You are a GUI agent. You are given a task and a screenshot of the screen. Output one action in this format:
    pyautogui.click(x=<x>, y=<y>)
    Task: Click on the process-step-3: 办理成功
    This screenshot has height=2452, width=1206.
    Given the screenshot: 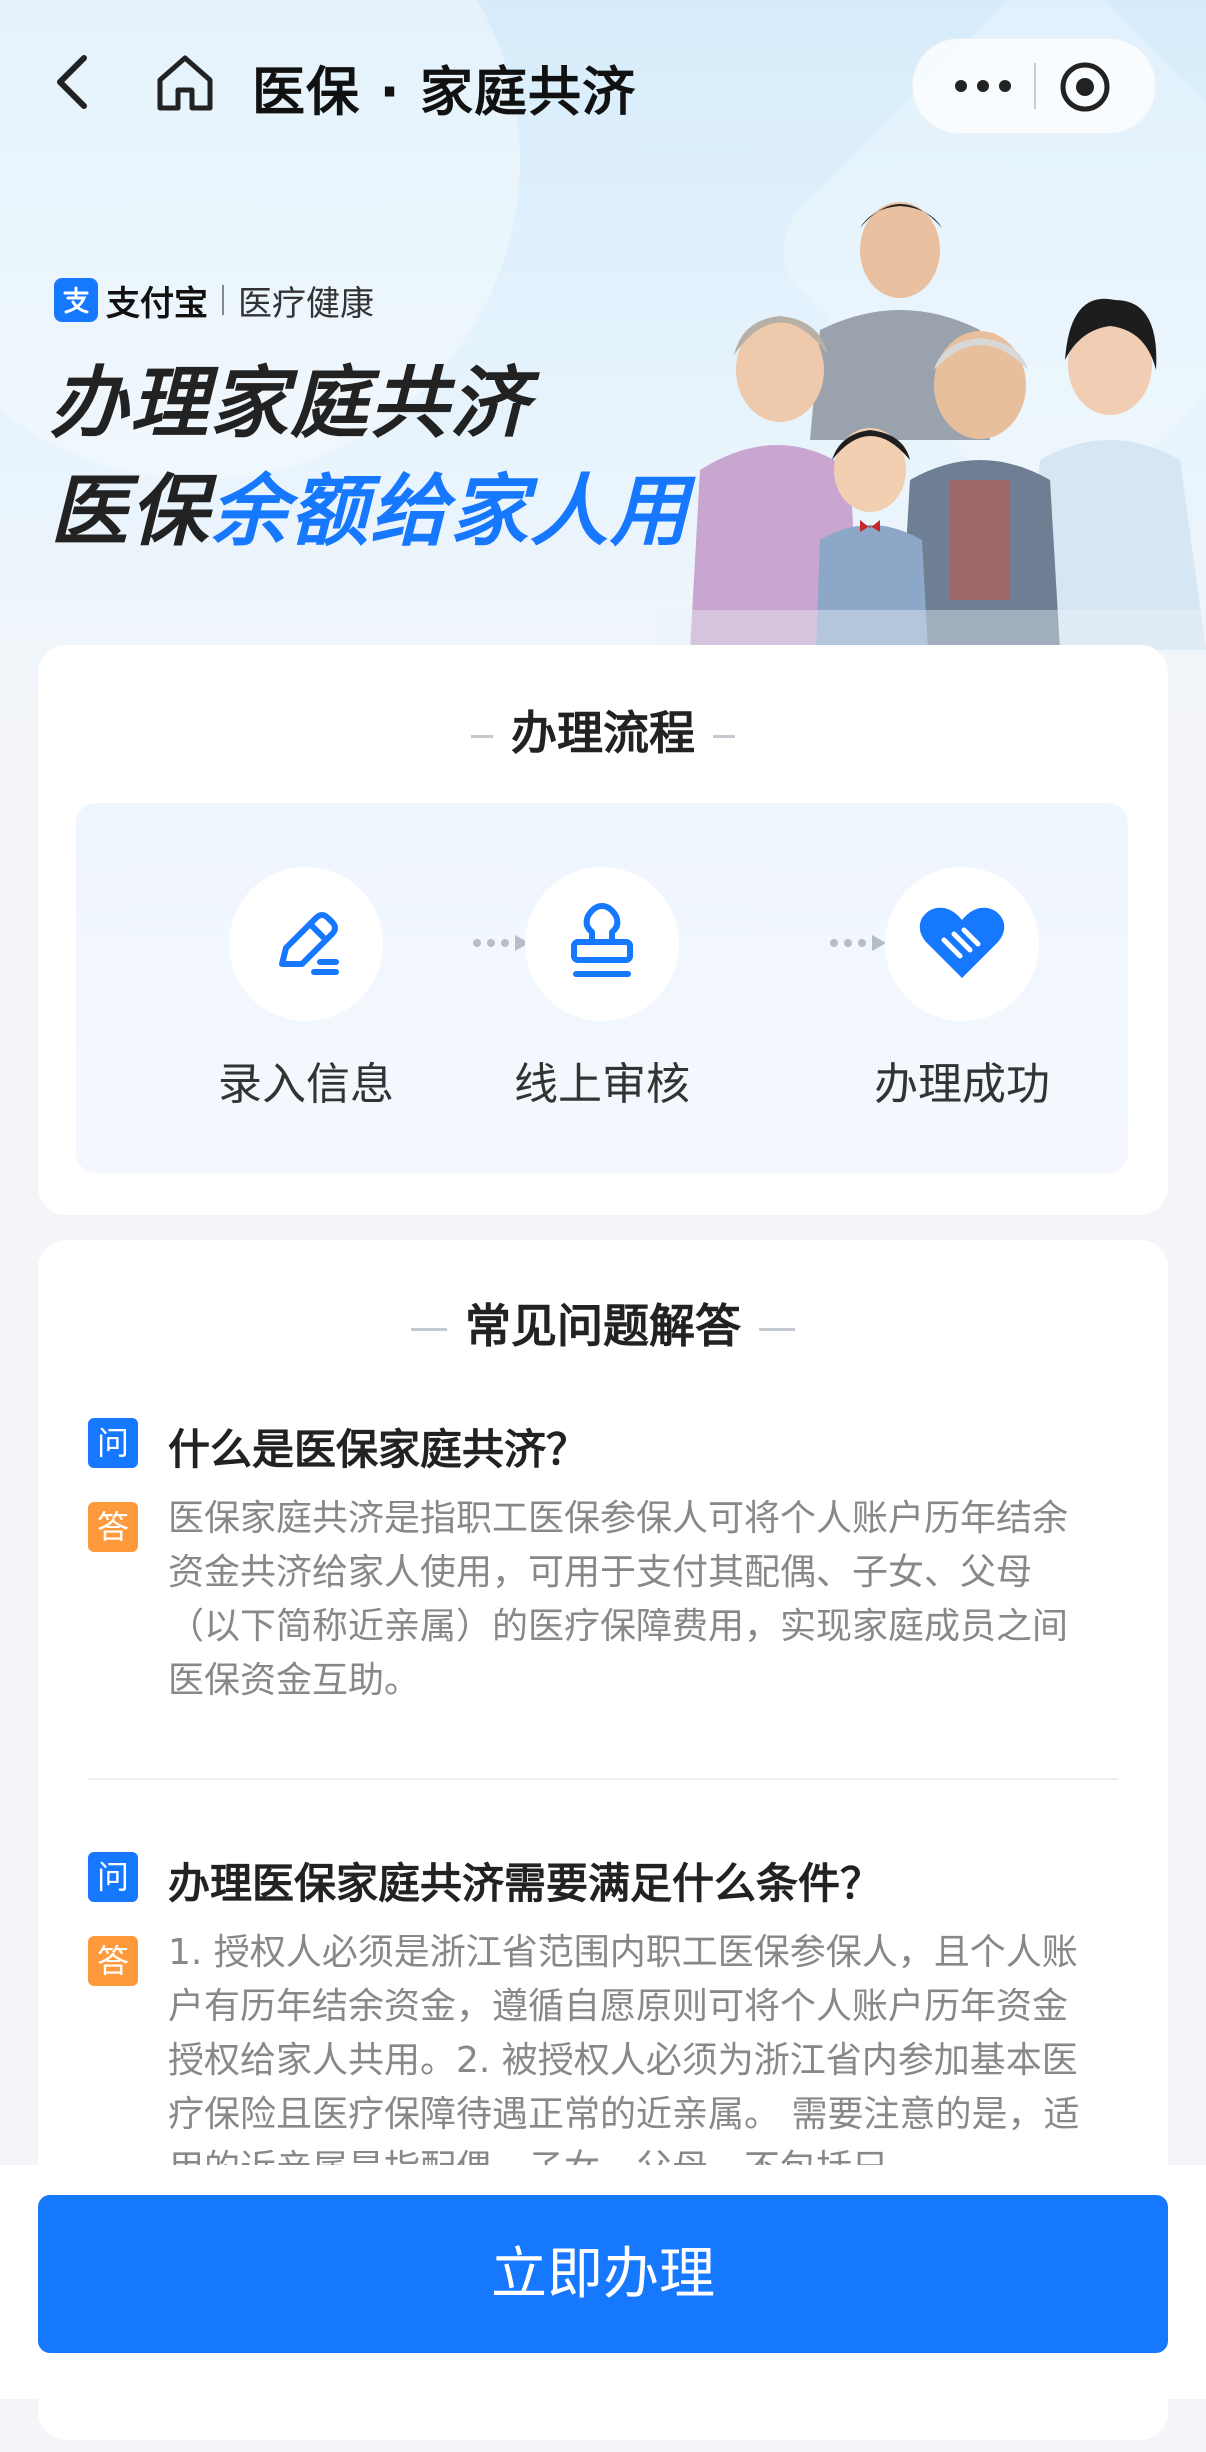 What is the action you would take?
    pyautogui.click(x=962, y=988)
    